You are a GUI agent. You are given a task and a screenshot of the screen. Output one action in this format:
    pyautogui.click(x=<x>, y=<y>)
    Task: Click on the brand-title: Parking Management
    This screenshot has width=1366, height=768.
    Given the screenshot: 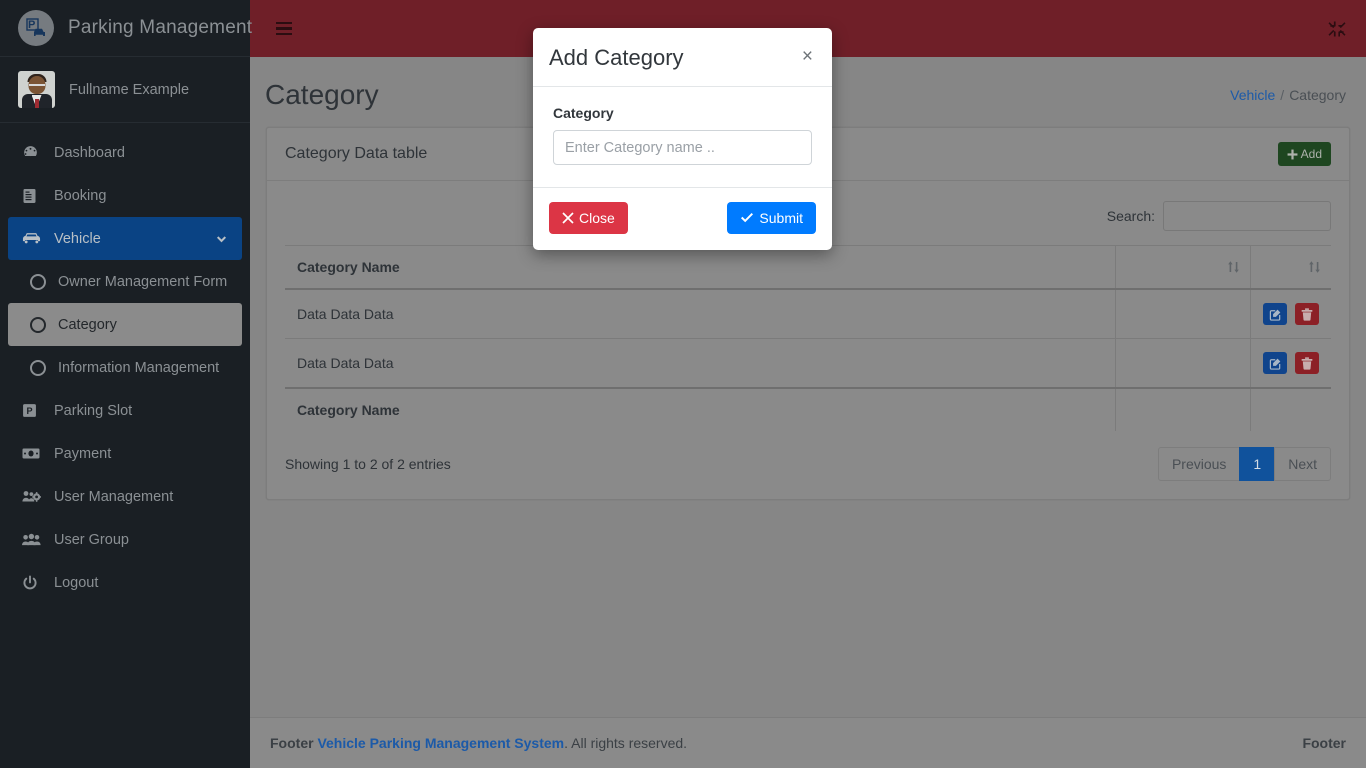 What is the action you would take?
    pyautogui.click(x=160, y=27)
    